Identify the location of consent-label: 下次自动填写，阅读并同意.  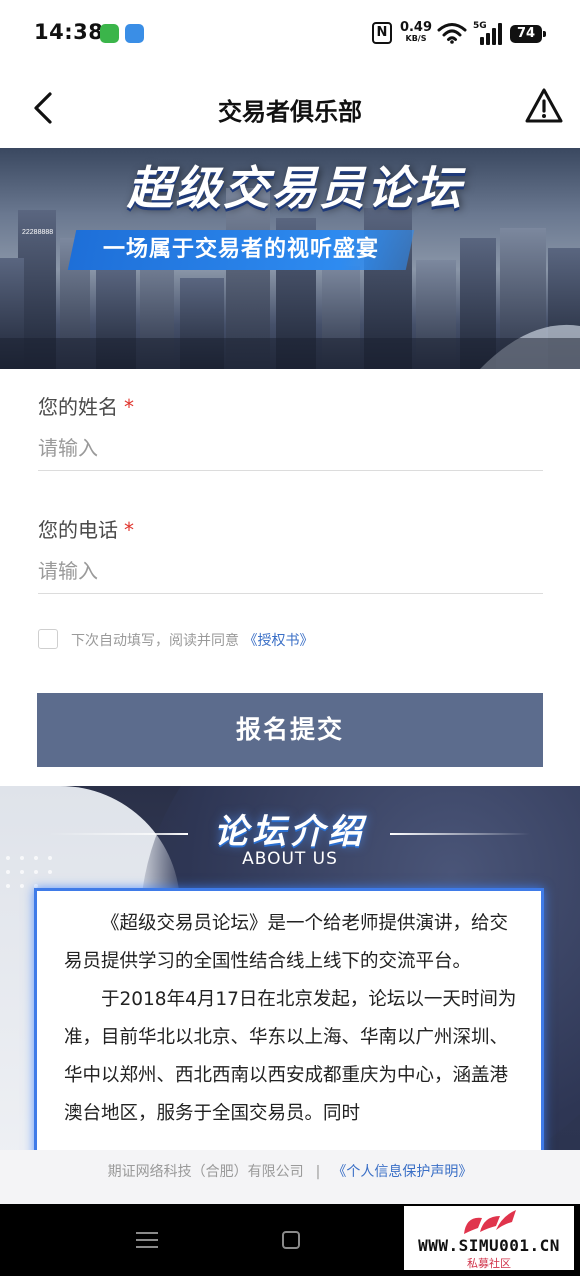
(155, 641).